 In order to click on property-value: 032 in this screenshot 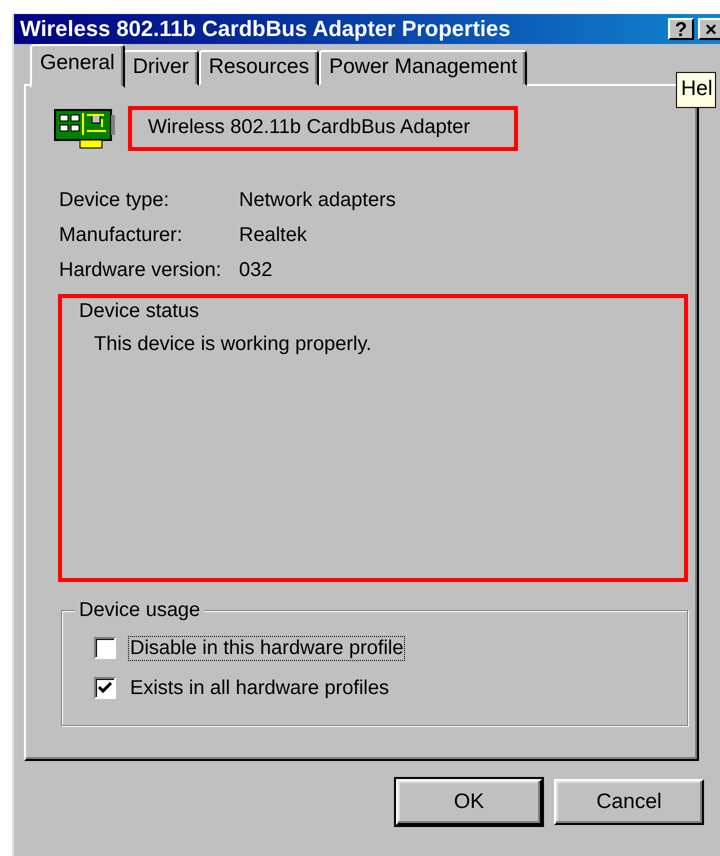, I will do `click(256, 270)`.